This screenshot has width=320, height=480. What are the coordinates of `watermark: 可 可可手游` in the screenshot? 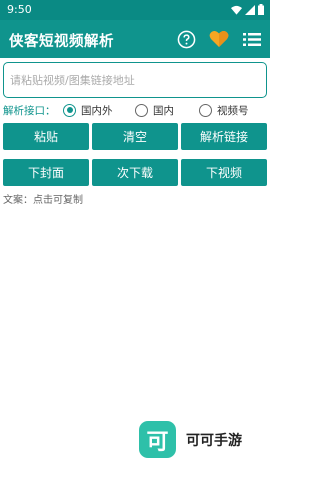 It's located at (190, 439).